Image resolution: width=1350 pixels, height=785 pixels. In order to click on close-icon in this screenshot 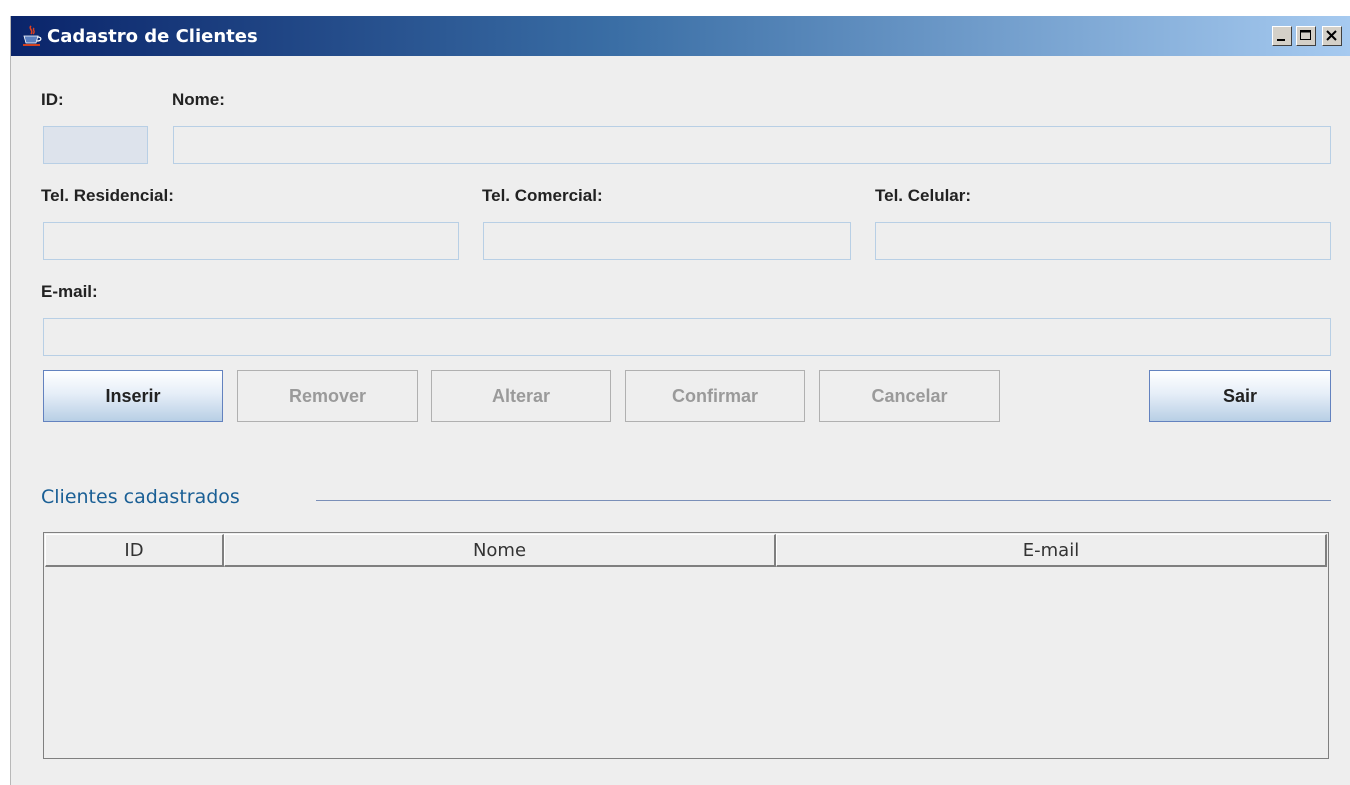, I will do `click(1331, 35)`.